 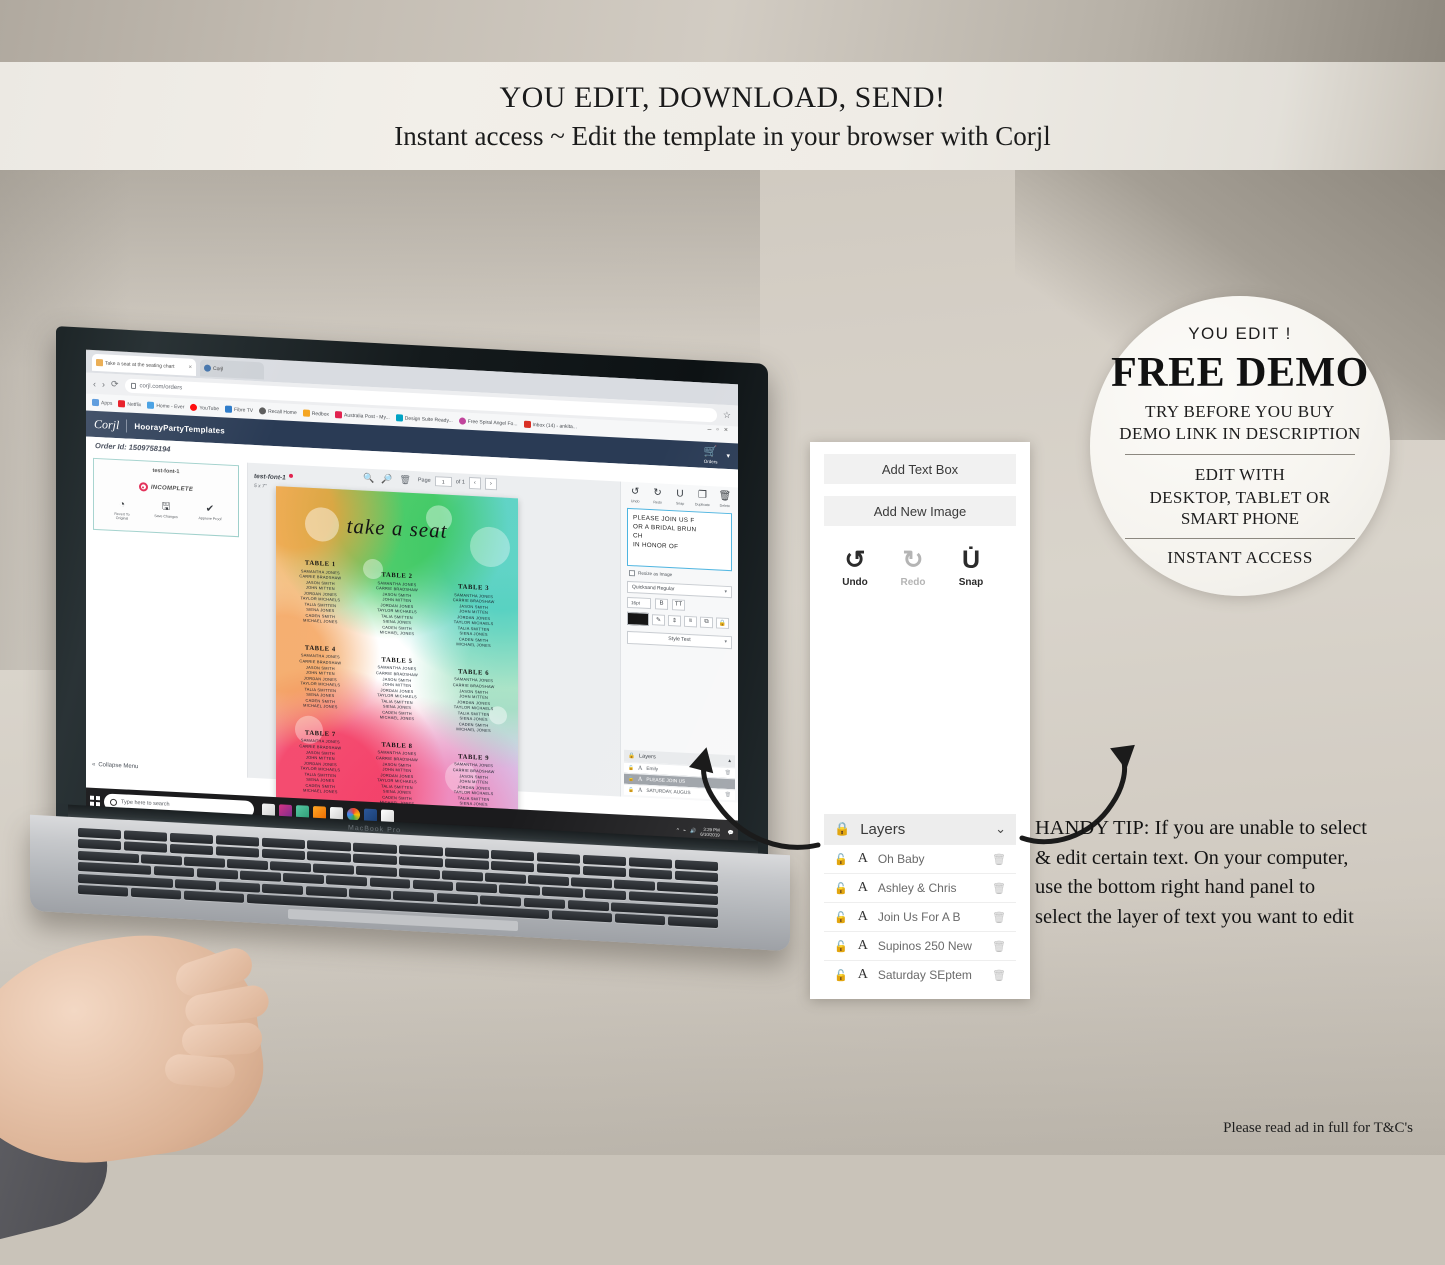 I want to click on text-layer-icon: A, so click(x=640, y=779).